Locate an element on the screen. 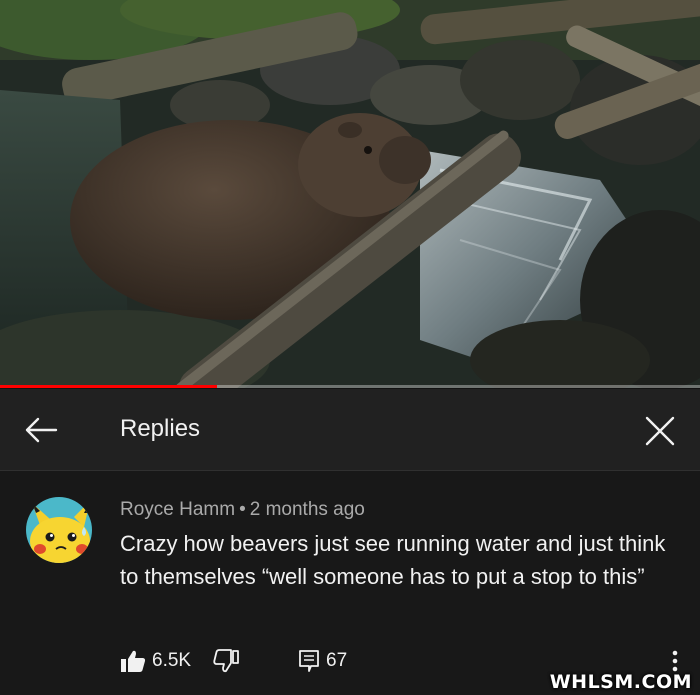 The height and width of the screenshot is (695, 700). back-button is located at coordinates (41, 430).